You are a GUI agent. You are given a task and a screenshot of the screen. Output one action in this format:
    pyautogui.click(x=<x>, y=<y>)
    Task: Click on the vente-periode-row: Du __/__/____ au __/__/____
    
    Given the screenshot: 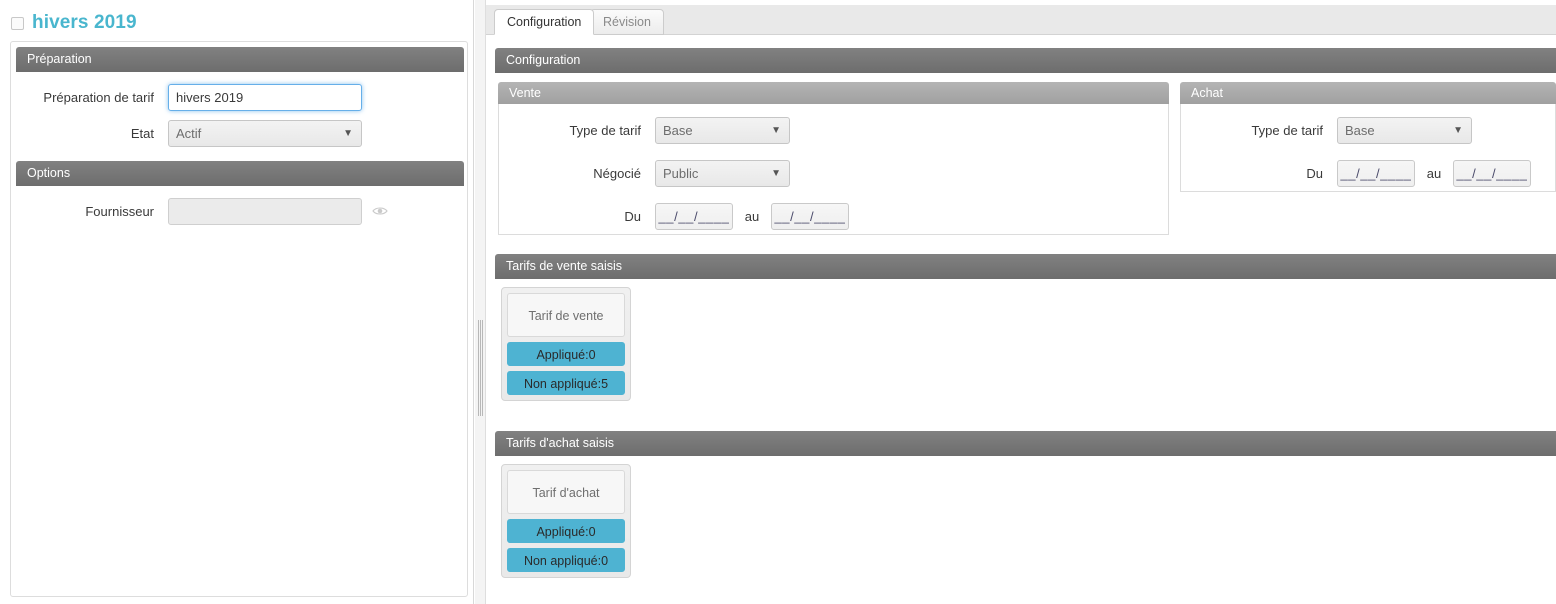 What is the action you would take?
    pyautogui.click(x=833, y=216)
    